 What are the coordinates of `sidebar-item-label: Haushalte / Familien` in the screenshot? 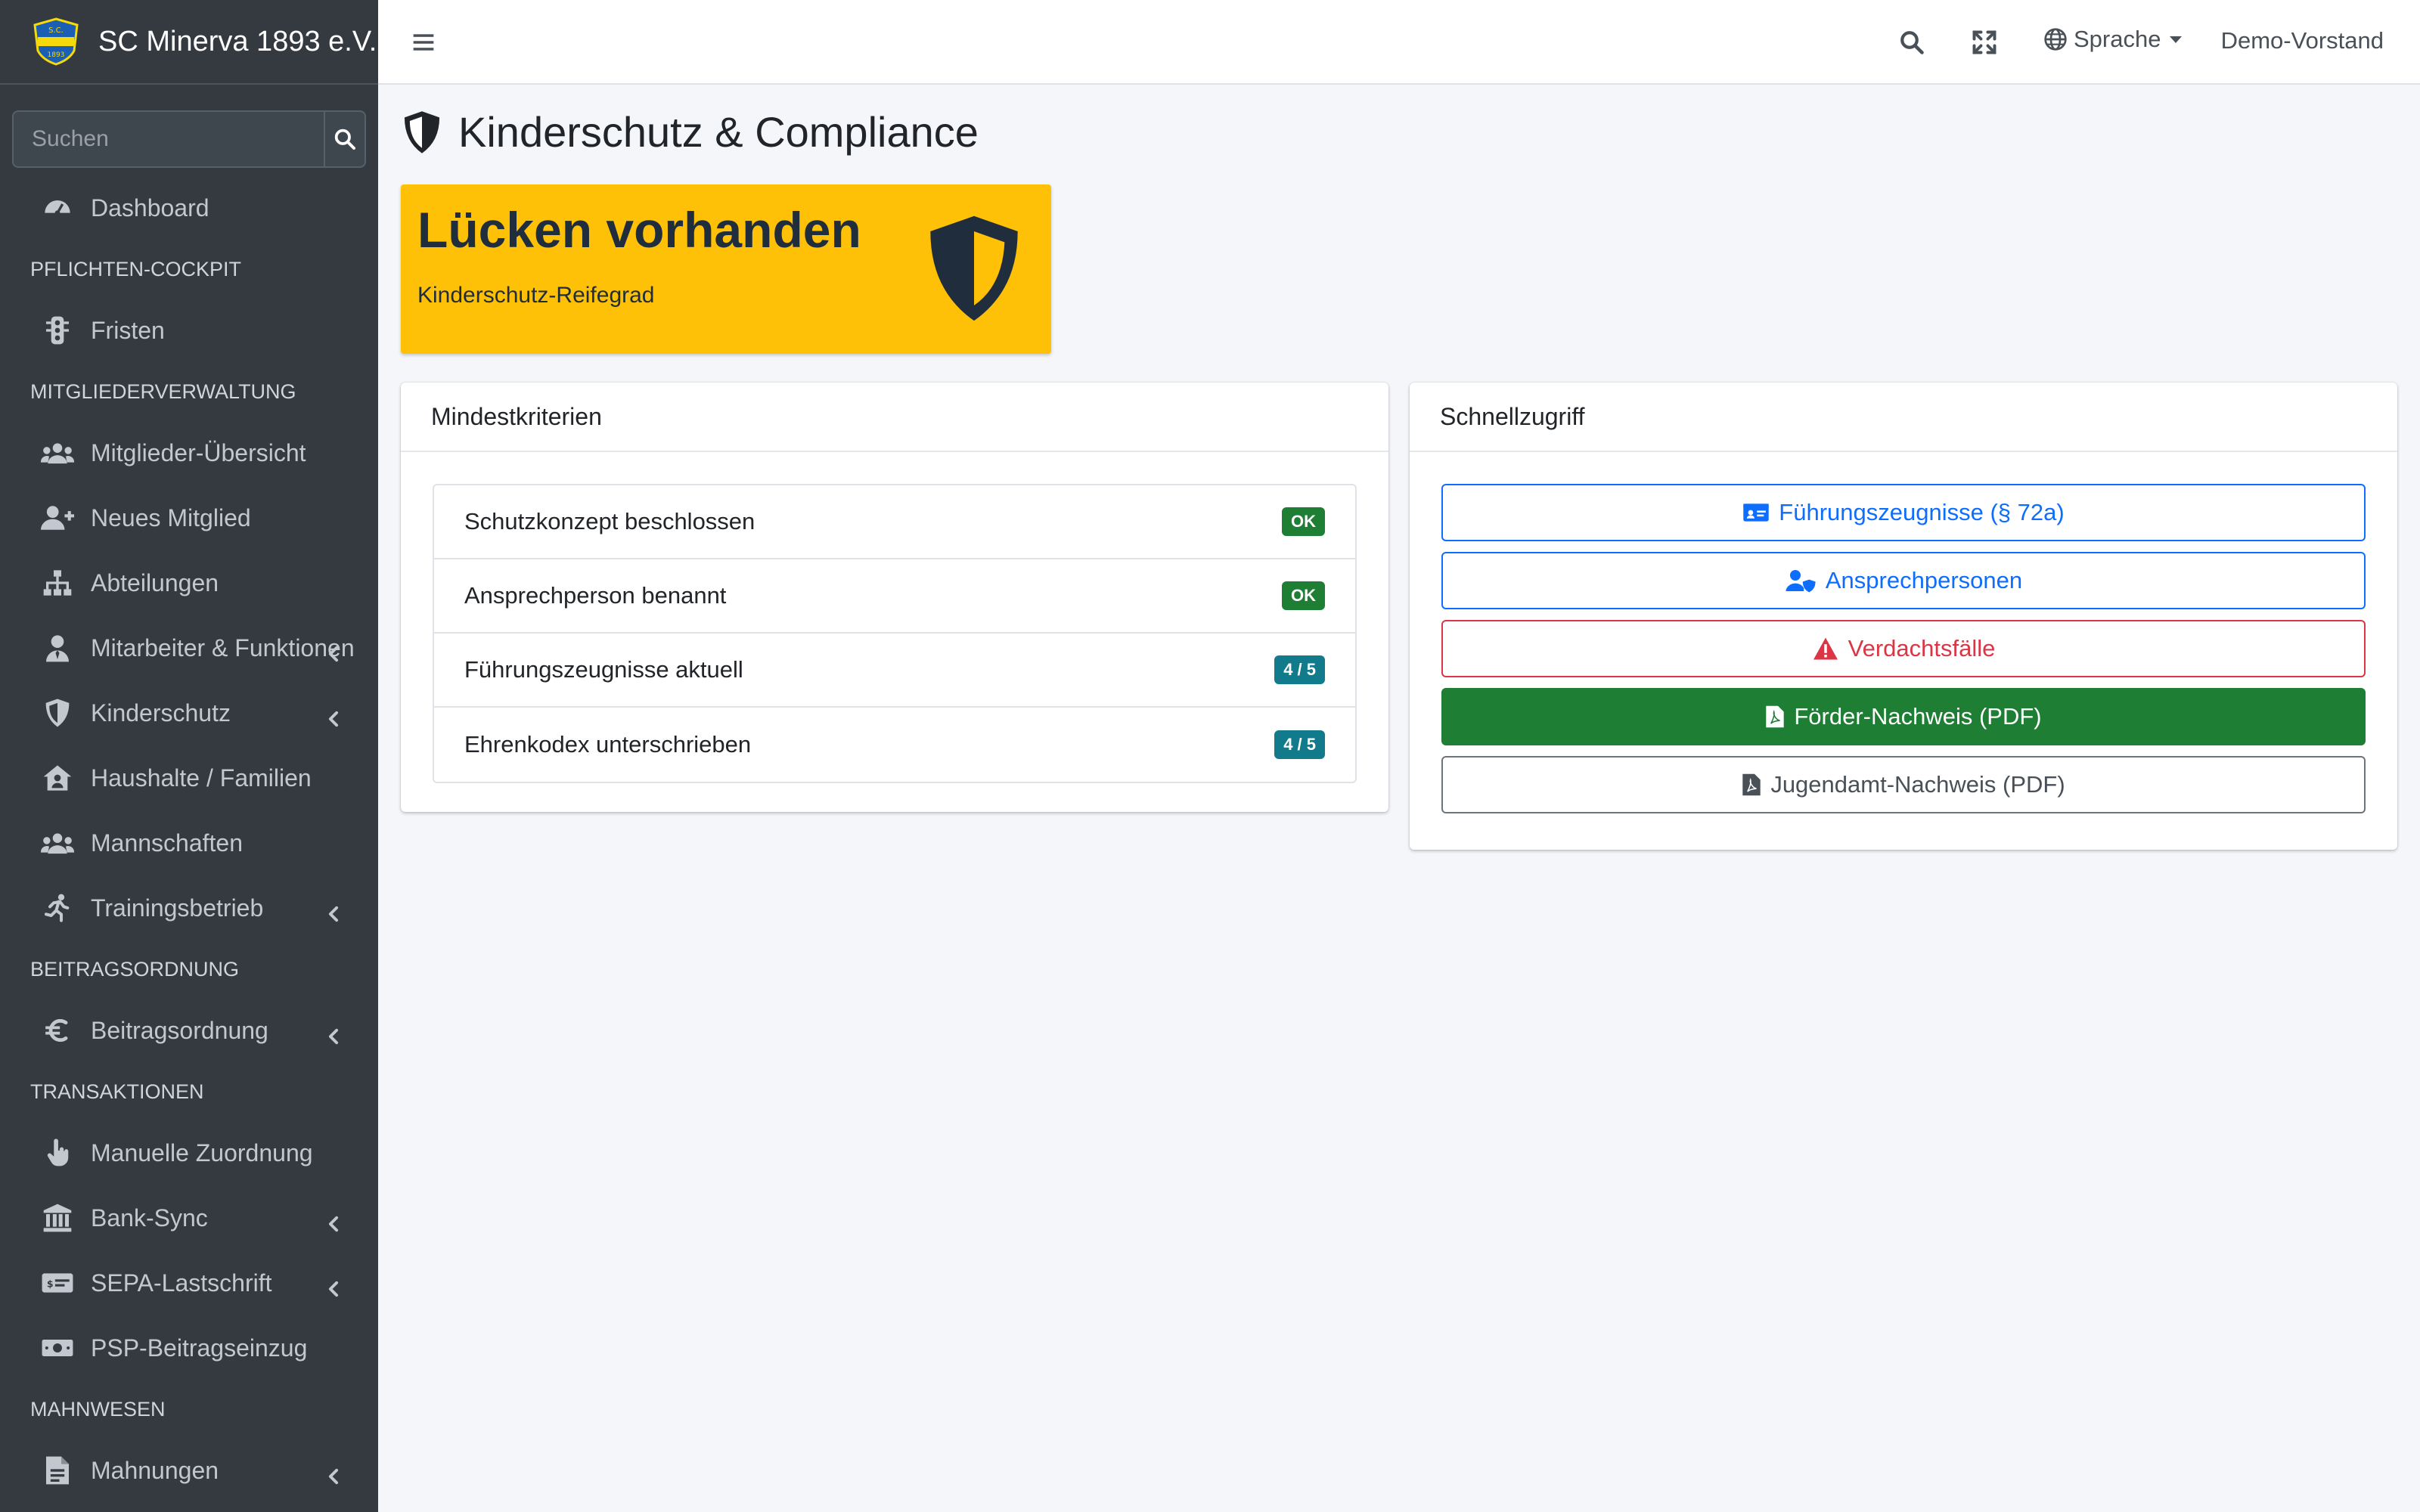 It's located at (201, 778).